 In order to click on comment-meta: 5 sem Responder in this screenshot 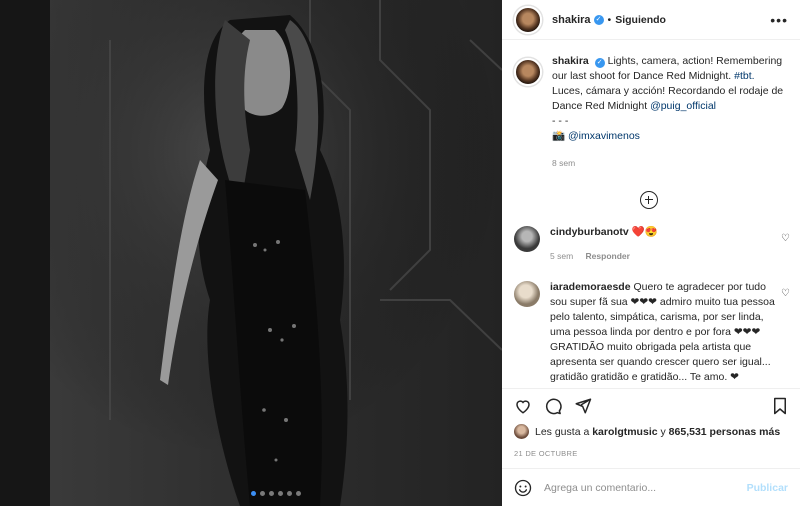, I will do `click(664, 256)`.